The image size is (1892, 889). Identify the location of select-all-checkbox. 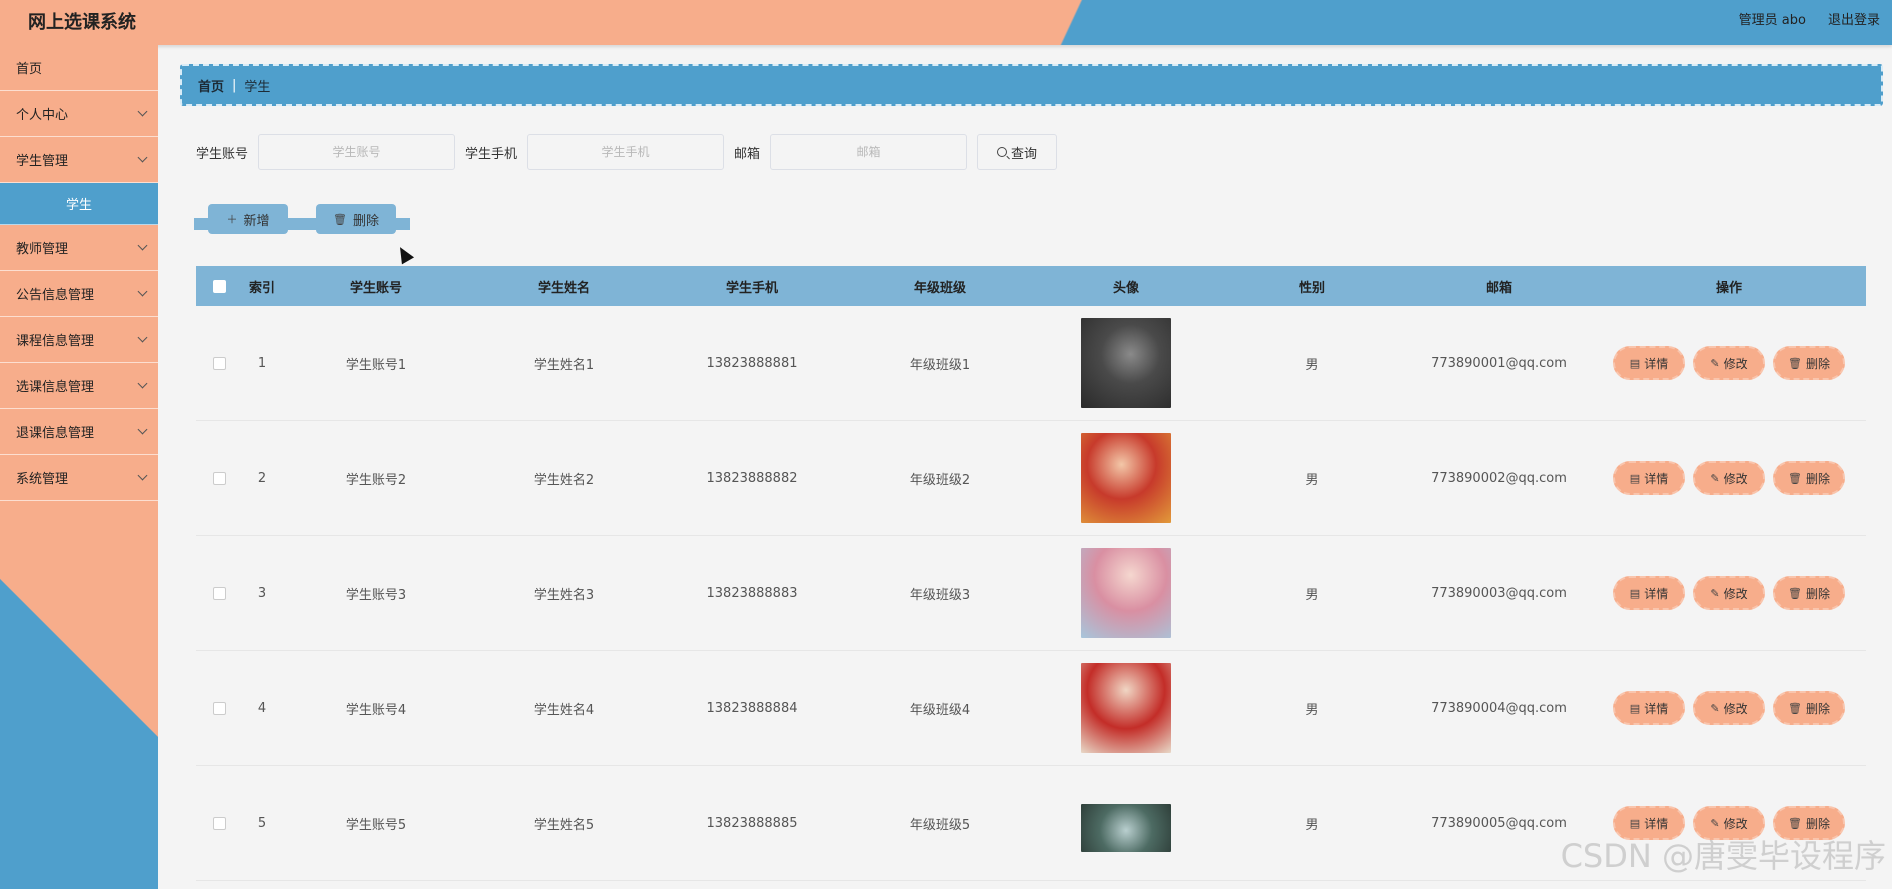
(219, 286).